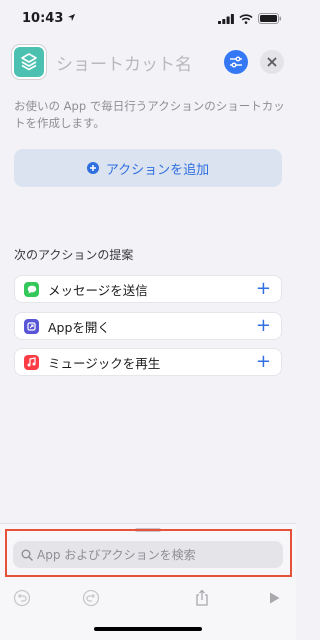 This screenshot has width=320, height=640. I want to click on add-action-label: アクションを追加, so click(157, 170).